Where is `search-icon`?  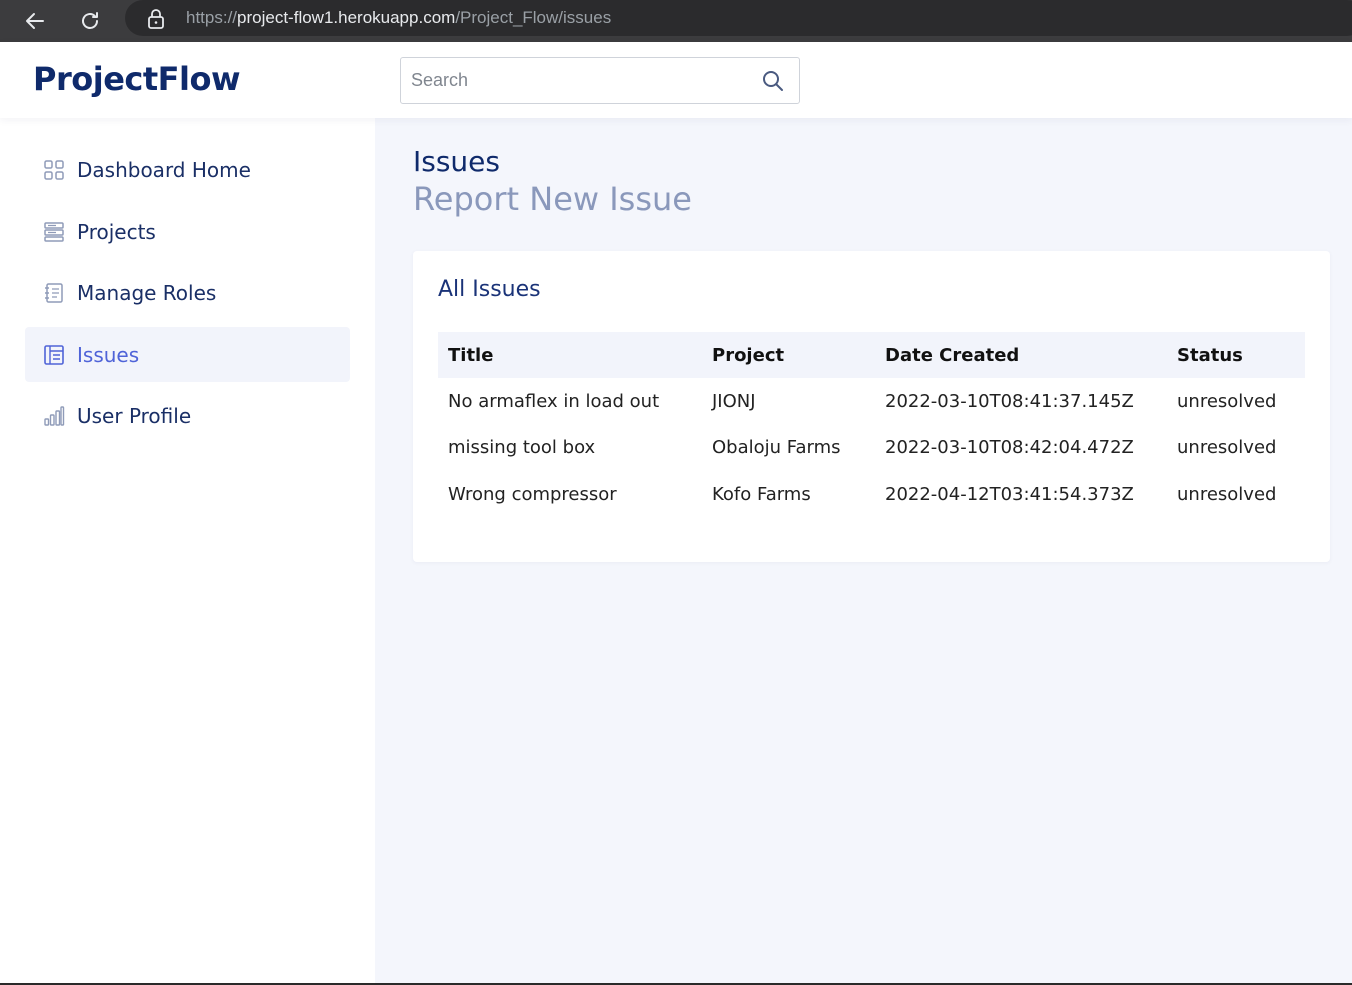 search-icon is located at coordinates (773, 81).